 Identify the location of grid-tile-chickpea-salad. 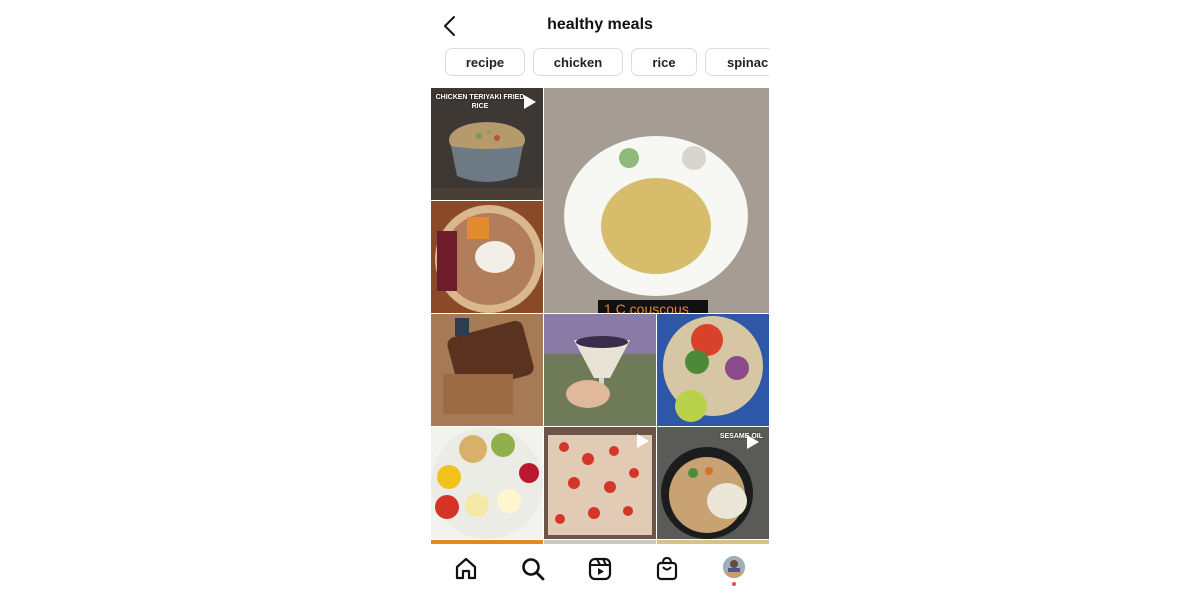
(487, 483).